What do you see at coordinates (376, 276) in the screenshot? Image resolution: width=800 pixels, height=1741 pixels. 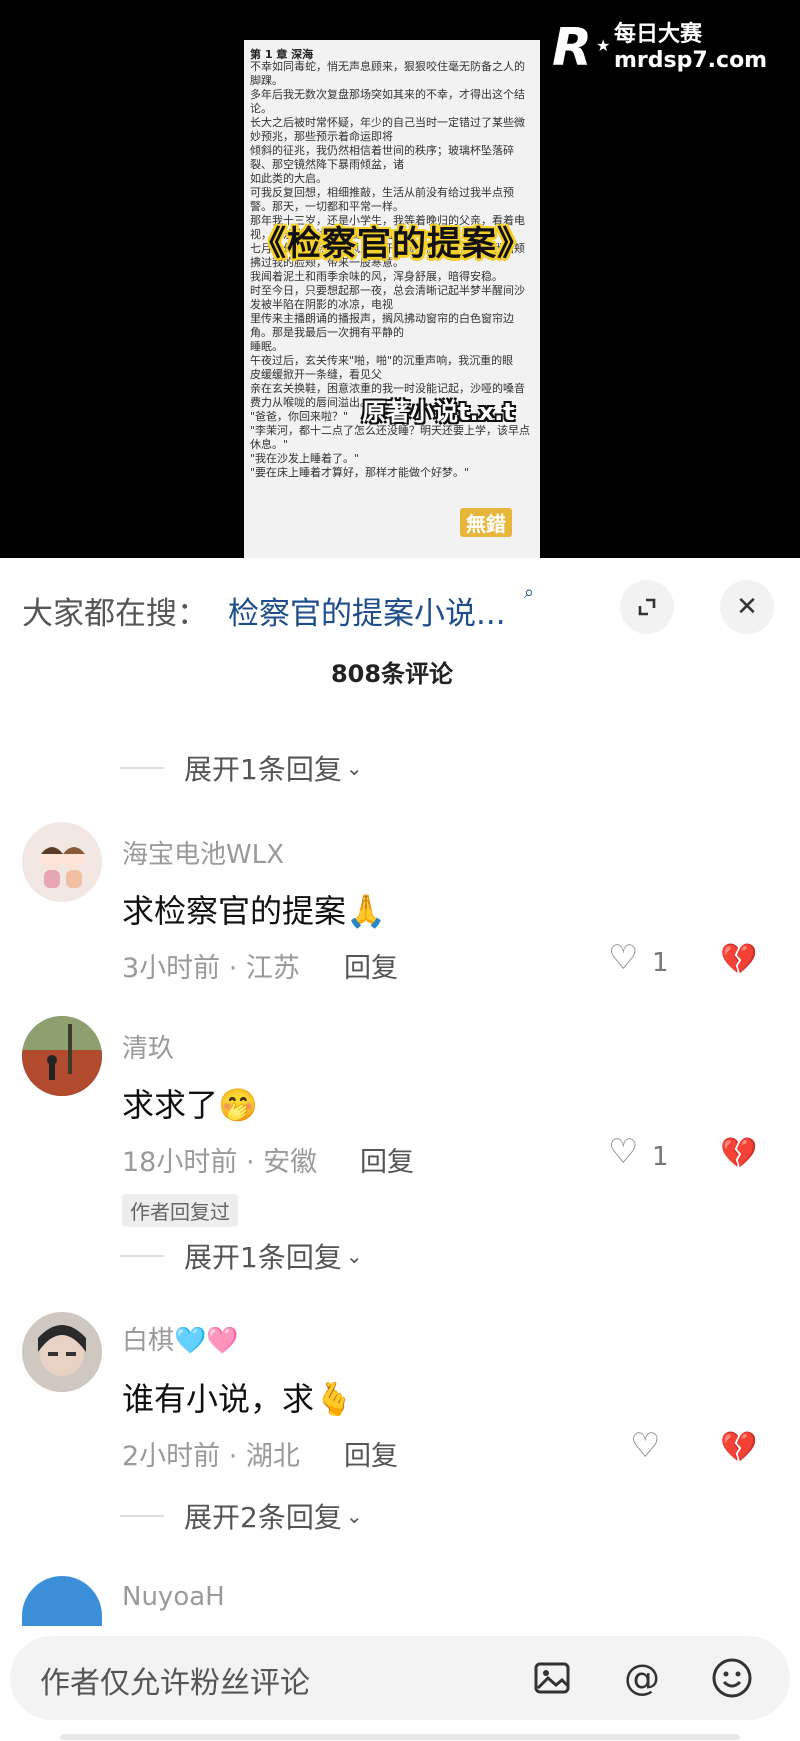 I see `novel-text-line: 我闻着泥土和雨季余味的风，浑身舒展，暗得安稳。` at bounding box center [376, 276].